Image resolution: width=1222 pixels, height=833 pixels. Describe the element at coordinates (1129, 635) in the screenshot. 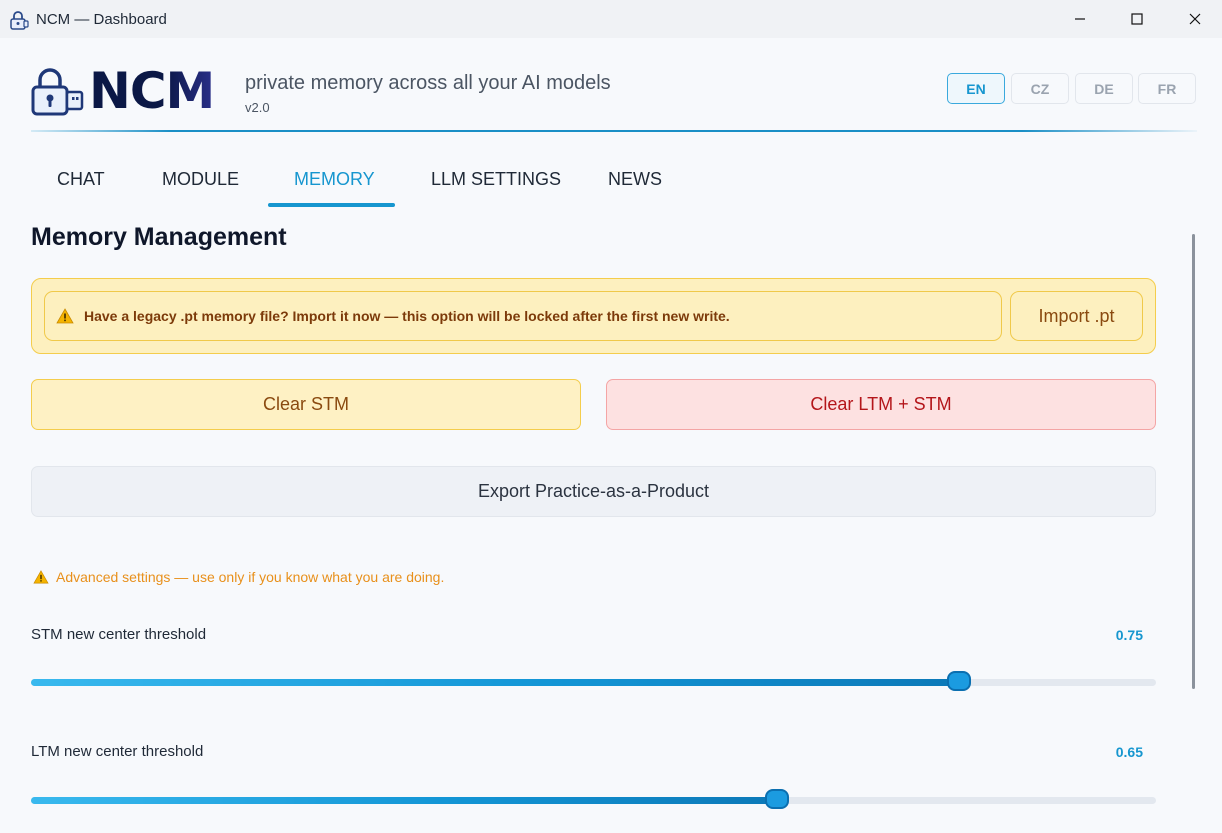

I see `stm-threshold-value: 0.75` at that location.